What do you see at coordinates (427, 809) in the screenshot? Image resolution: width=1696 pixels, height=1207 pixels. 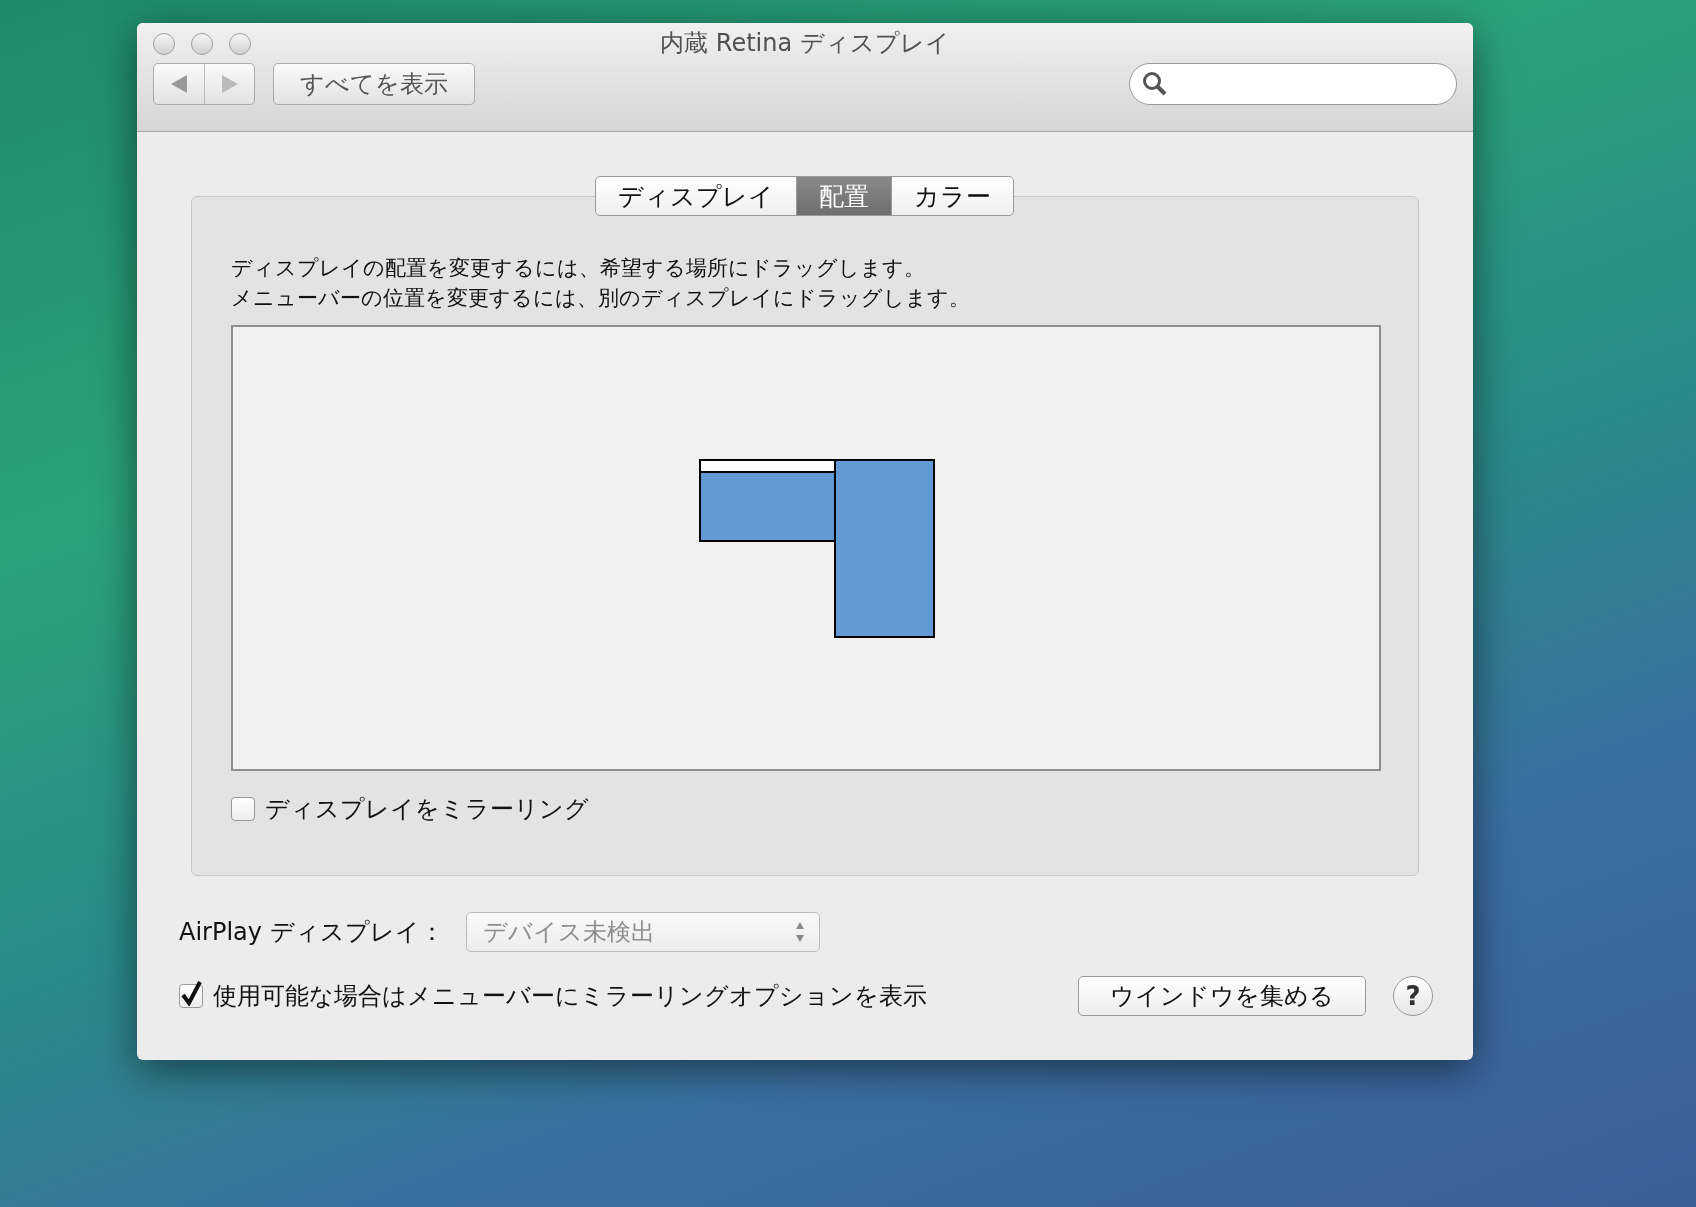 I see `checkbox-label: ディスプレイをミラーリング` at bounding box center [427, 809].